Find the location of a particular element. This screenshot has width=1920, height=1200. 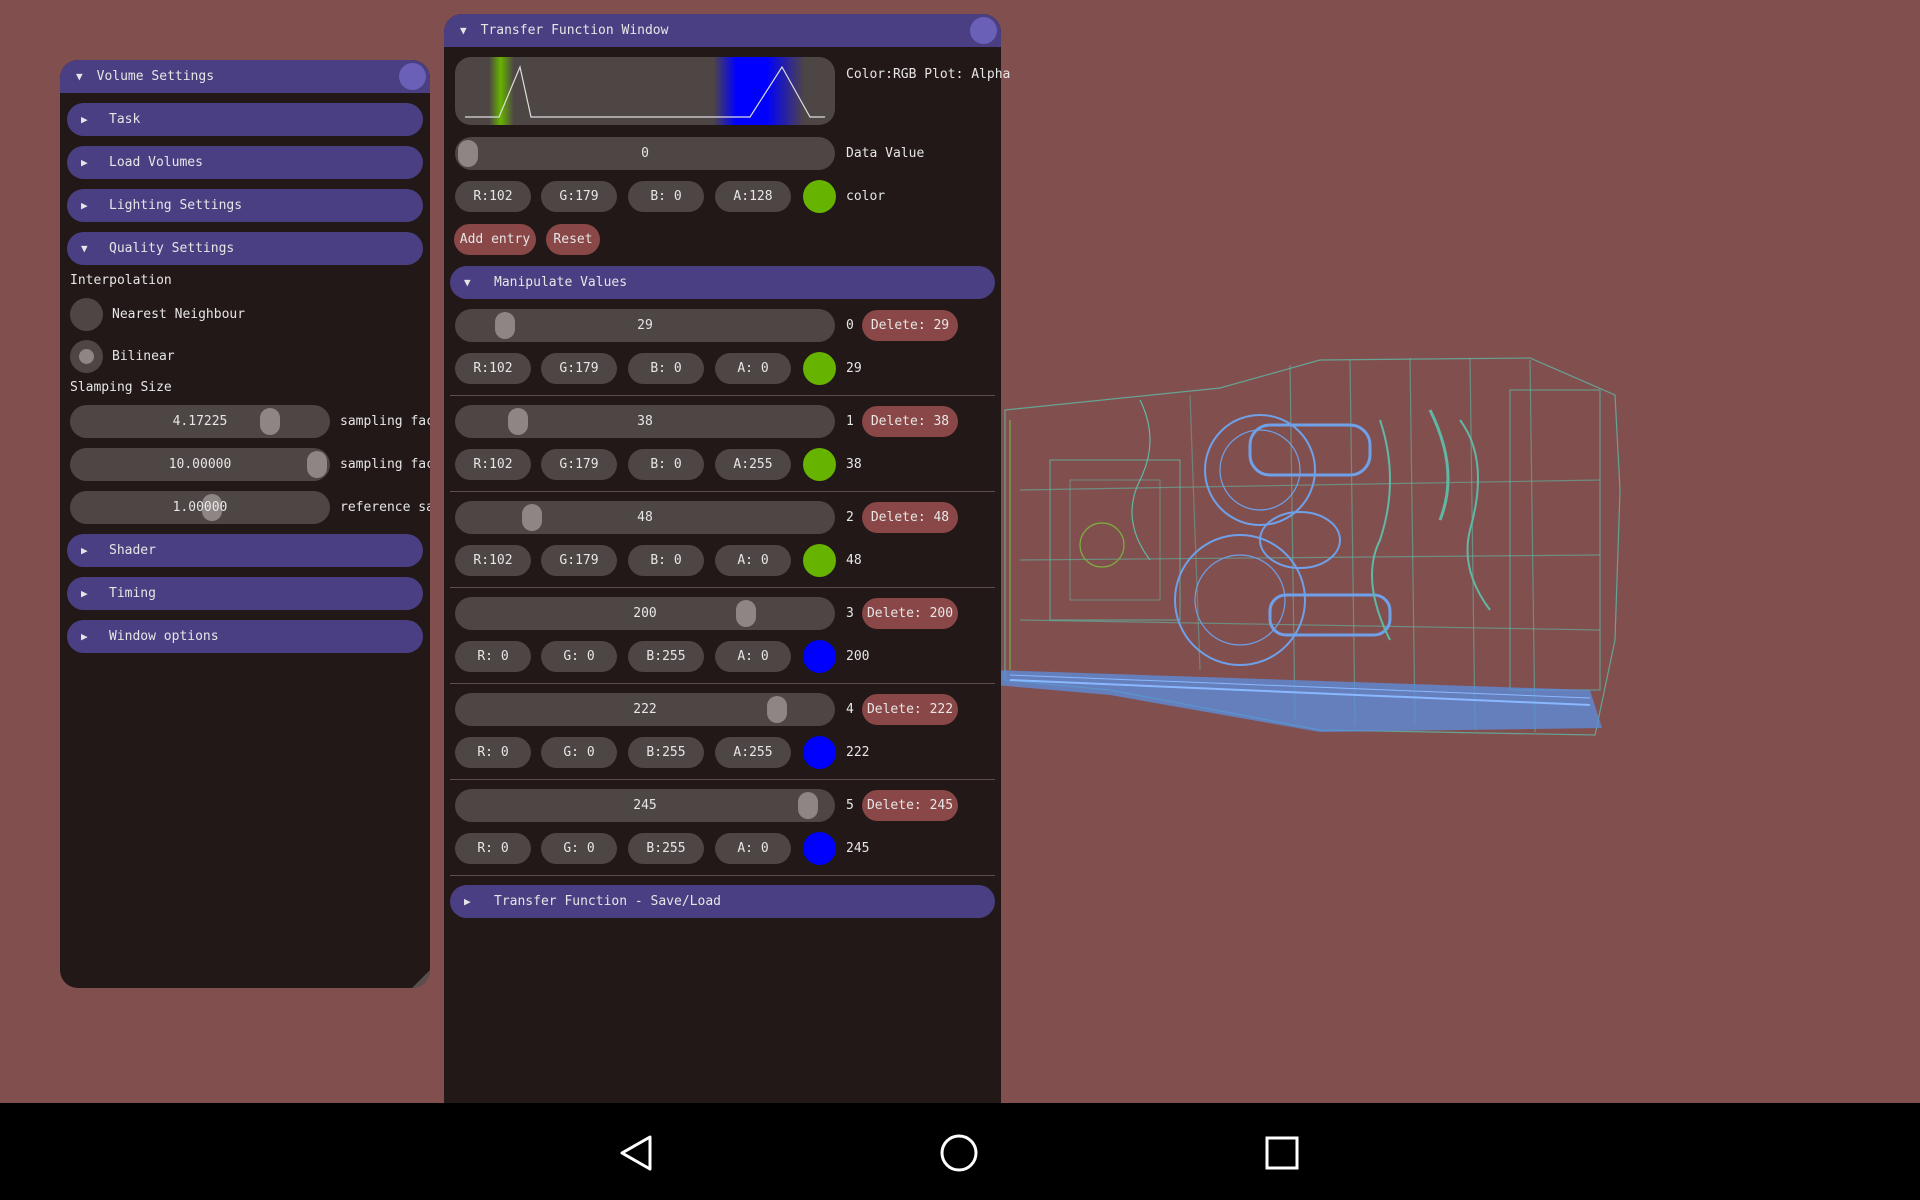

slider-value: 1.00000 is located at coordinates (200, 507).